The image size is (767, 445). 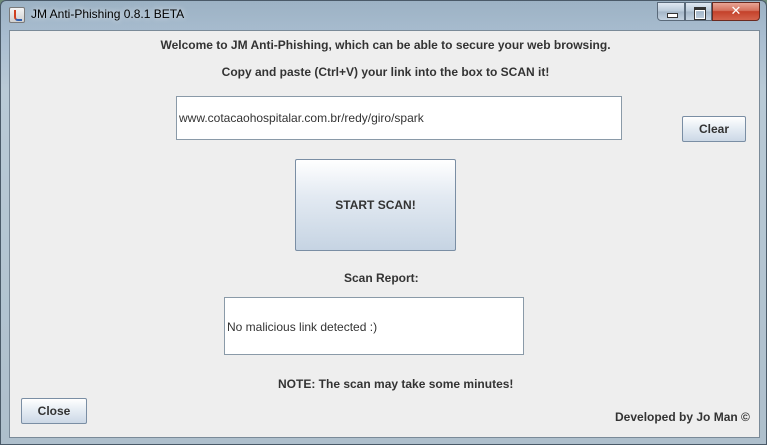 What do you see at coordinates (375, 205) in the screenshot?
I see `start-scan-button: START SCAN!` at bounding box center [375, 205].